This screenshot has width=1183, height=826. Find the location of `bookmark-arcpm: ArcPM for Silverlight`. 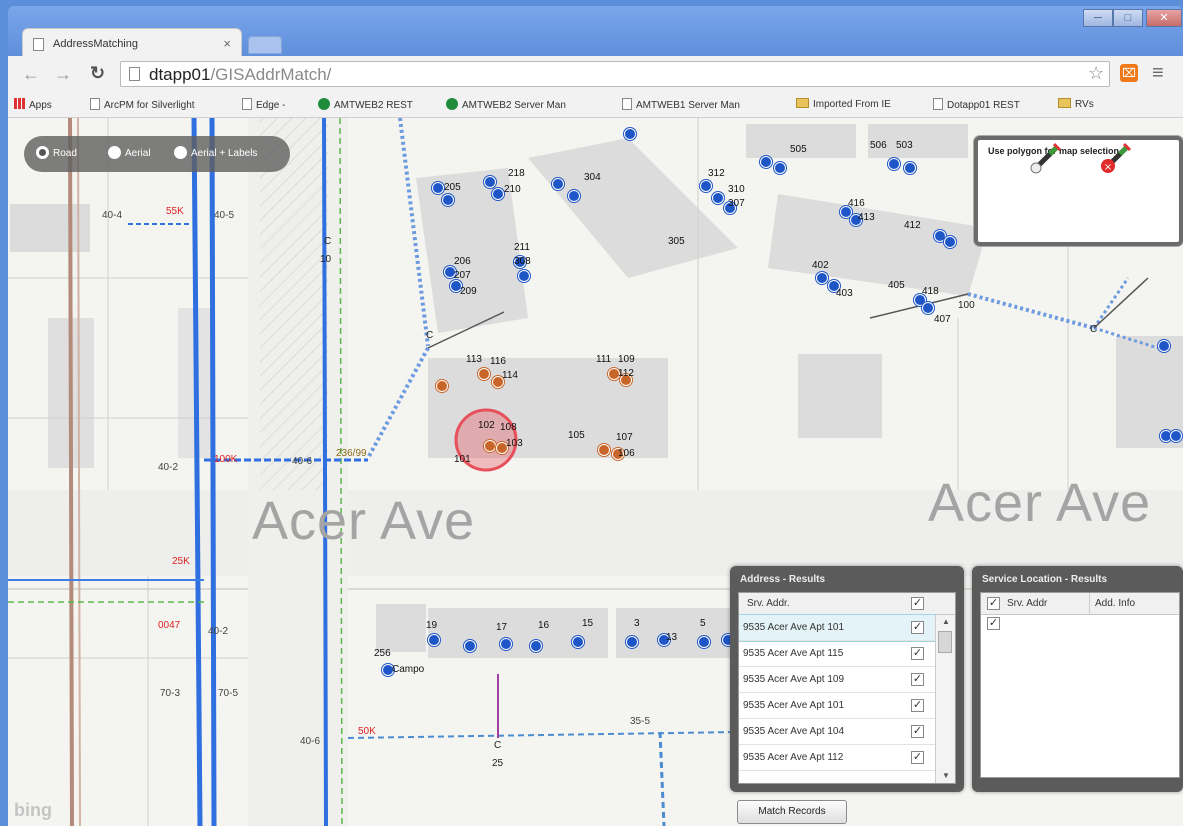

bookmark-arcpm: ArcPM for Silverlight is located at coordinates (142, 104).